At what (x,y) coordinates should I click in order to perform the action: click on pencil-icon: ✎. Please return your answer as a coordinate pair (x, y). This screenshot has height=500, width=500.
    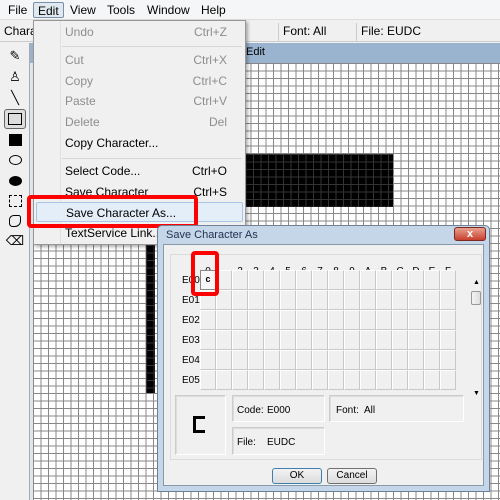
    Looking at the image, I should click on (15, 56).